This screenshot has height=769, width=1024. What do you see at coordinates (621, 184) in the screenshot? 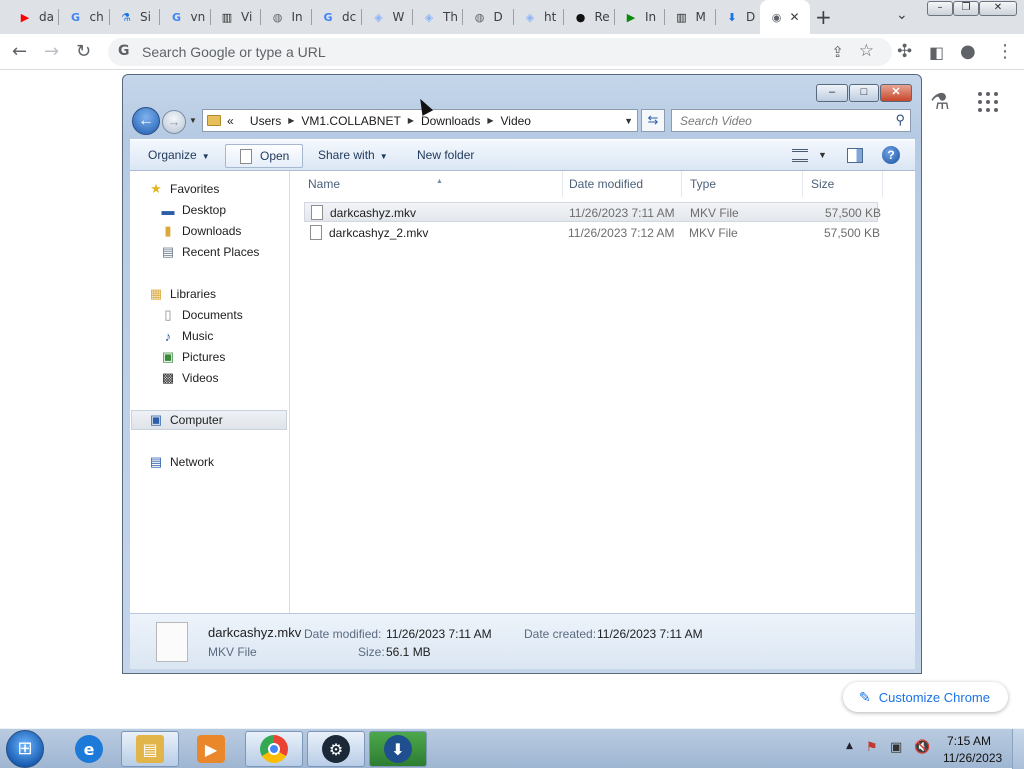
I see `column-date-modified: Date modified` at bounding box center [621, 184].